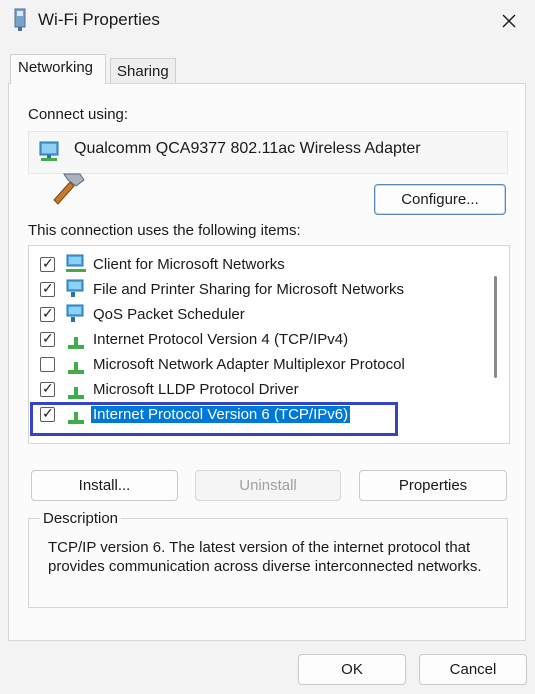 The width and height of the screenshot is (535, 694). I want to click on tab-sharing: Sharing, so click(143, 71).